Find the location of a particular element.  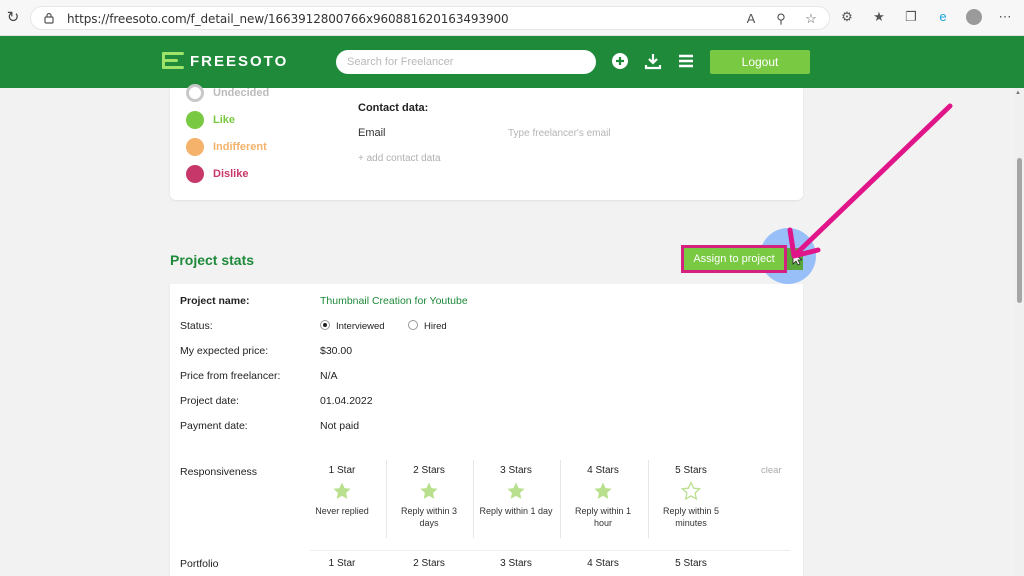

portfolio-option-5: 5 Stars is located at coordinates (691, 563).